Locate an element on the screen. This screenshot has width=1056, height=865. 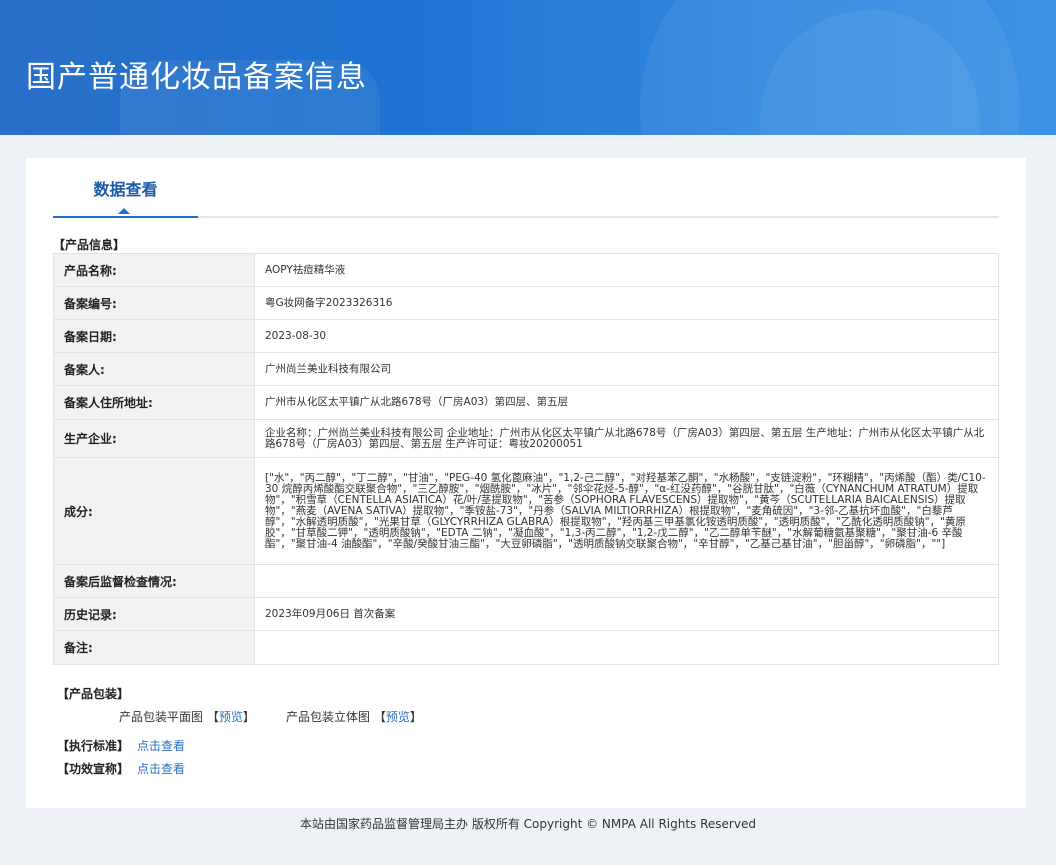
efficacy-view-link: 点击查看 is located at coordinates (161, 769).